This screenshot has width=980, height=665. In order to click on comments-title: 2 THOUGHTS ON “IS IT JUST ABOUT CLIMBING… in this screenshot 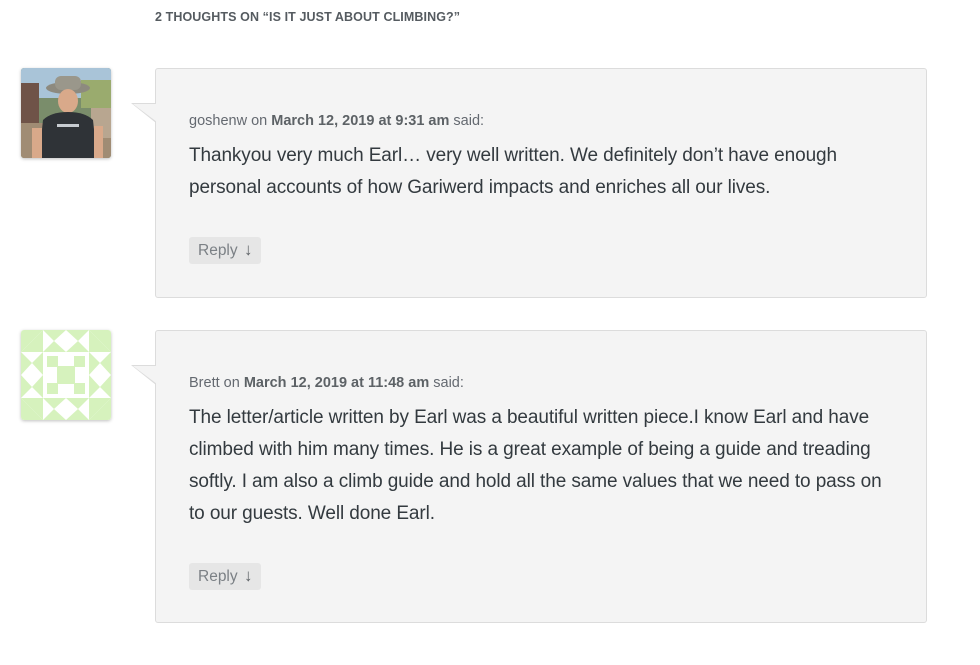, I will do `click(308, 17)`.